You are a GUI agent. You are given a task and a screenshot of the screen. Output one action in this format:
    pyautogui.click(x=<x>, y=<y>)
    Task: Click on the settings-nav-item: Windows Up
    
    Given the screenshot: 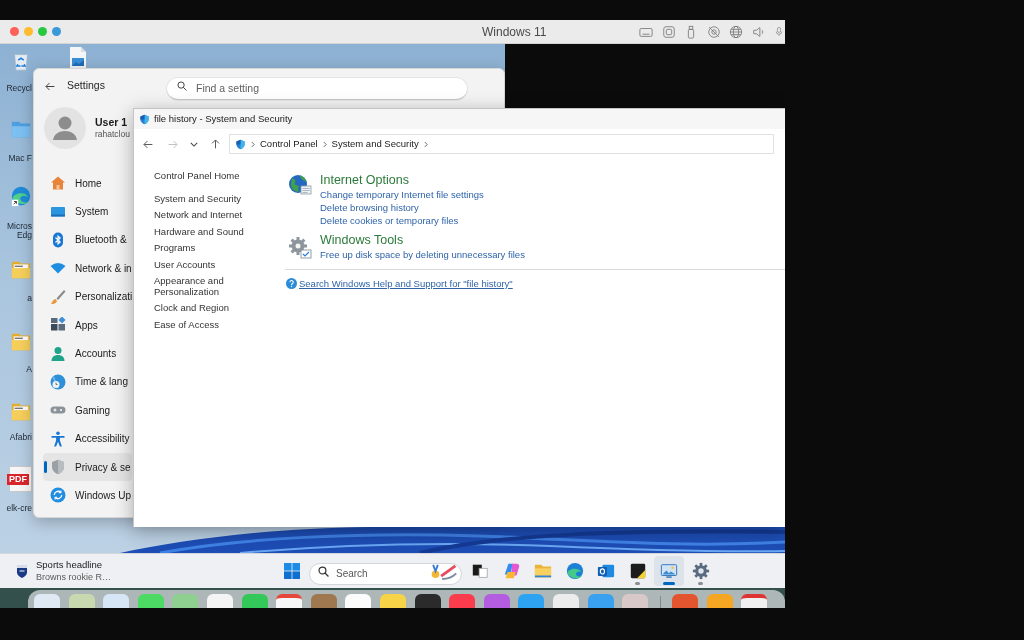 What is the action you would take?
    pyautogui.click(x=87, y=495)
    